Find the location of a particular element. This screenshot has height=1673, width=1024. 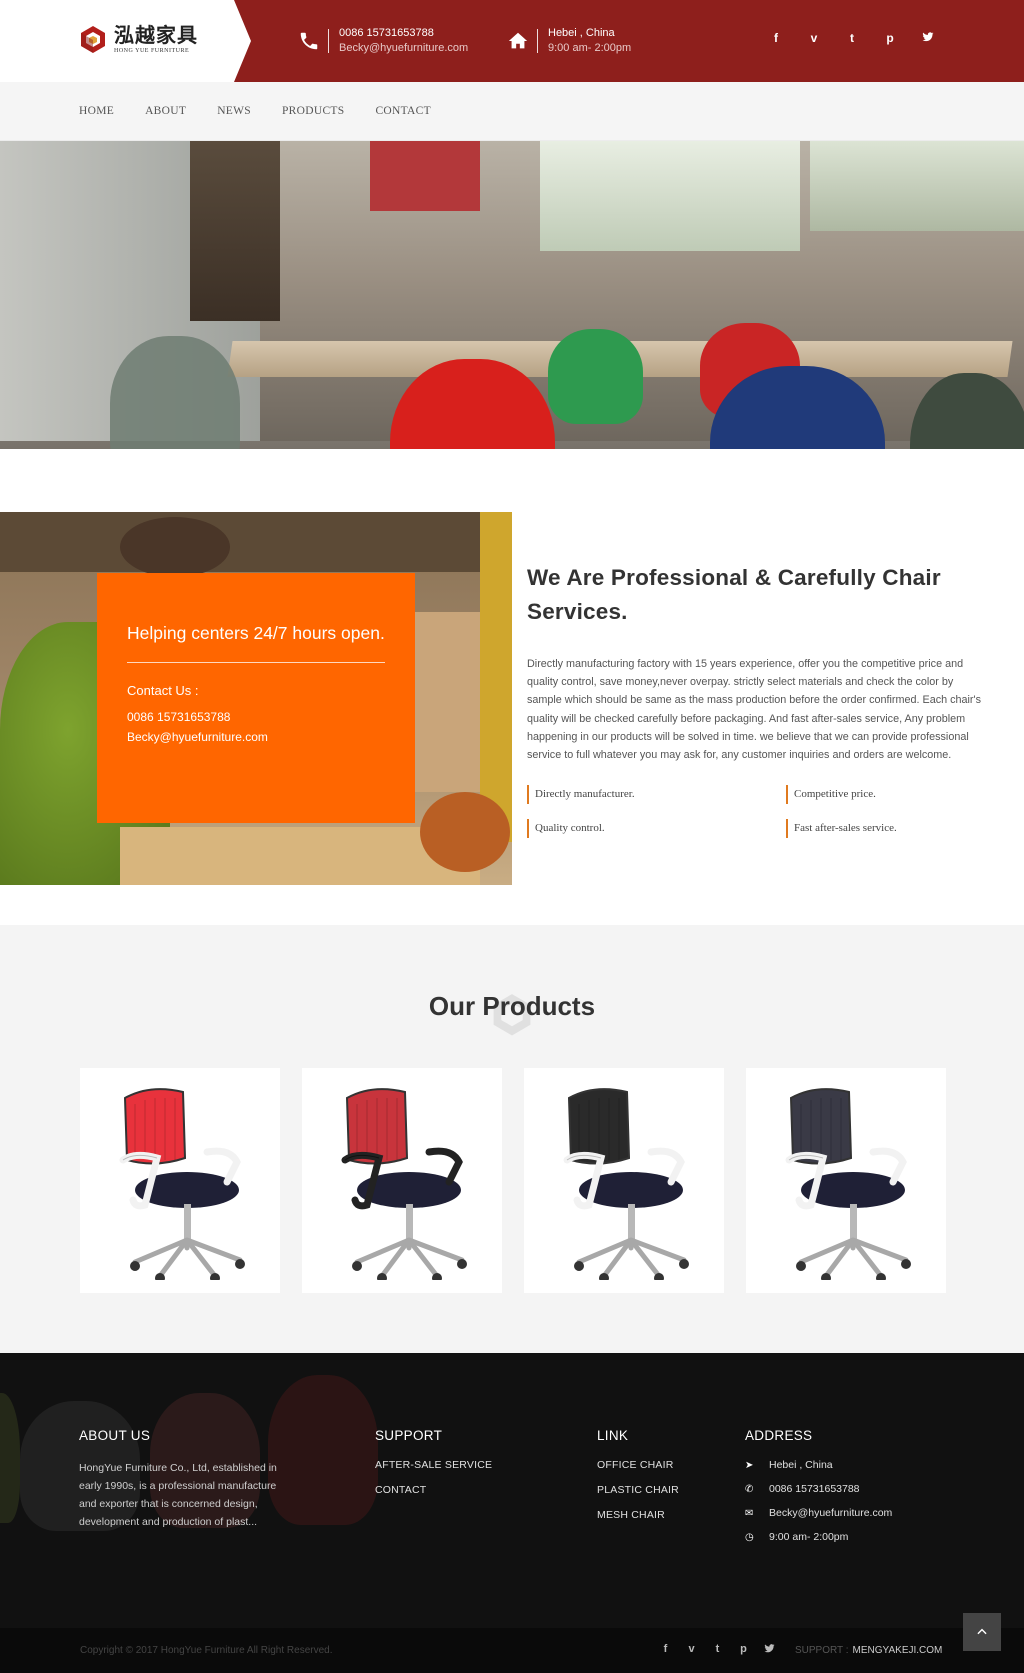

logo: 泓越家具 HONG YUE FURNITURE is located at coordinates (138, 39).